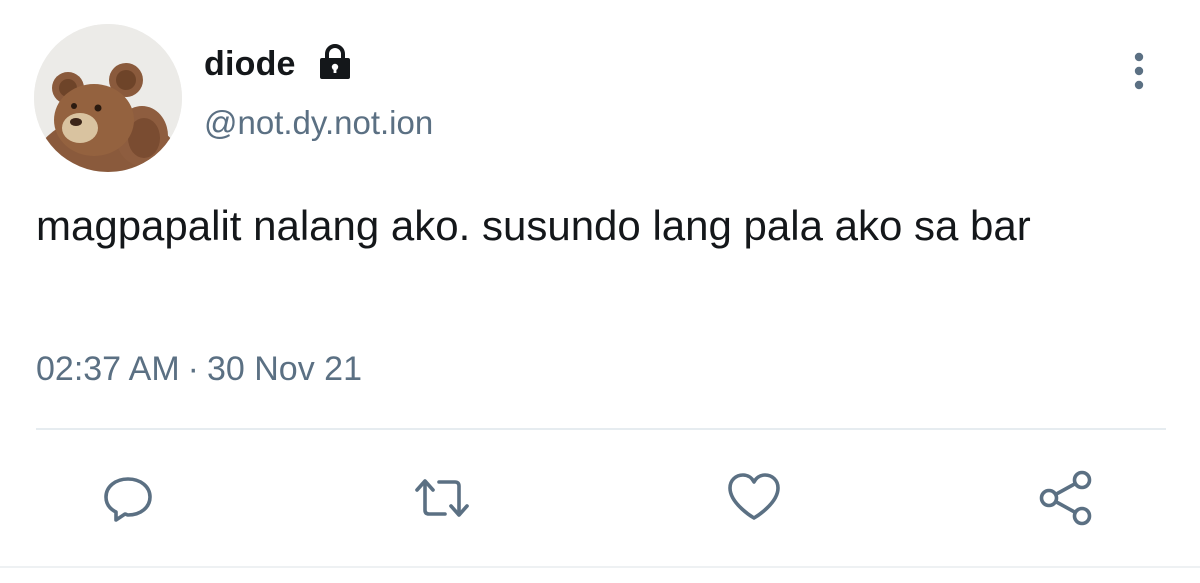  What do you see at coordinates (601, 429) in the screenshot?
I see `divider` at bounding box center [601, 429].